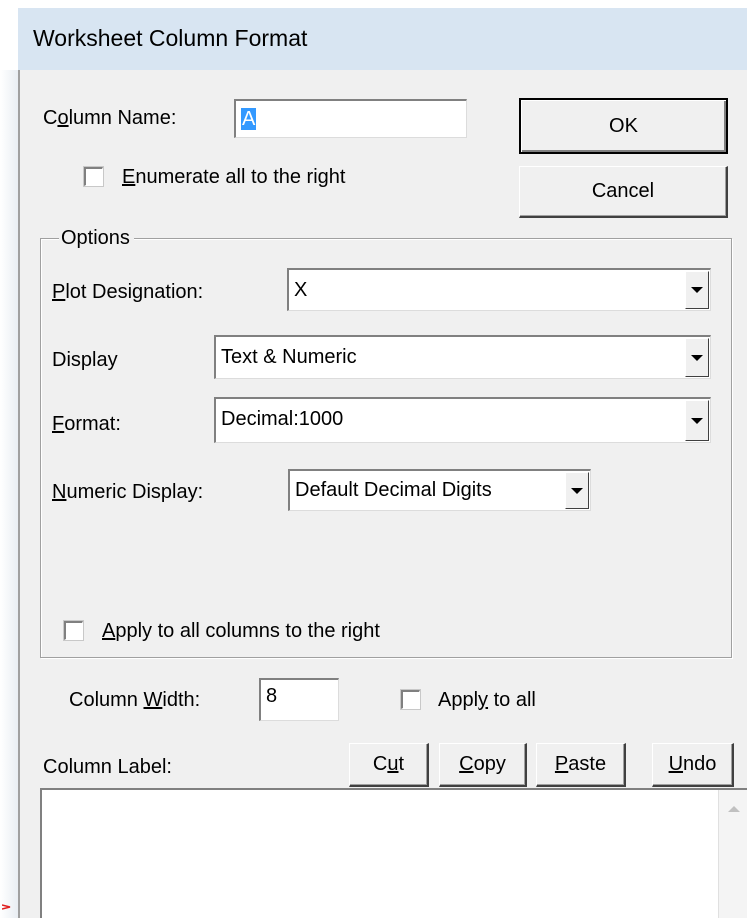 This screenshot has width=747, height=918. Describe the element at coordinates (389, 765) in the screenshot. I see `cut-button: Cut` at that location.